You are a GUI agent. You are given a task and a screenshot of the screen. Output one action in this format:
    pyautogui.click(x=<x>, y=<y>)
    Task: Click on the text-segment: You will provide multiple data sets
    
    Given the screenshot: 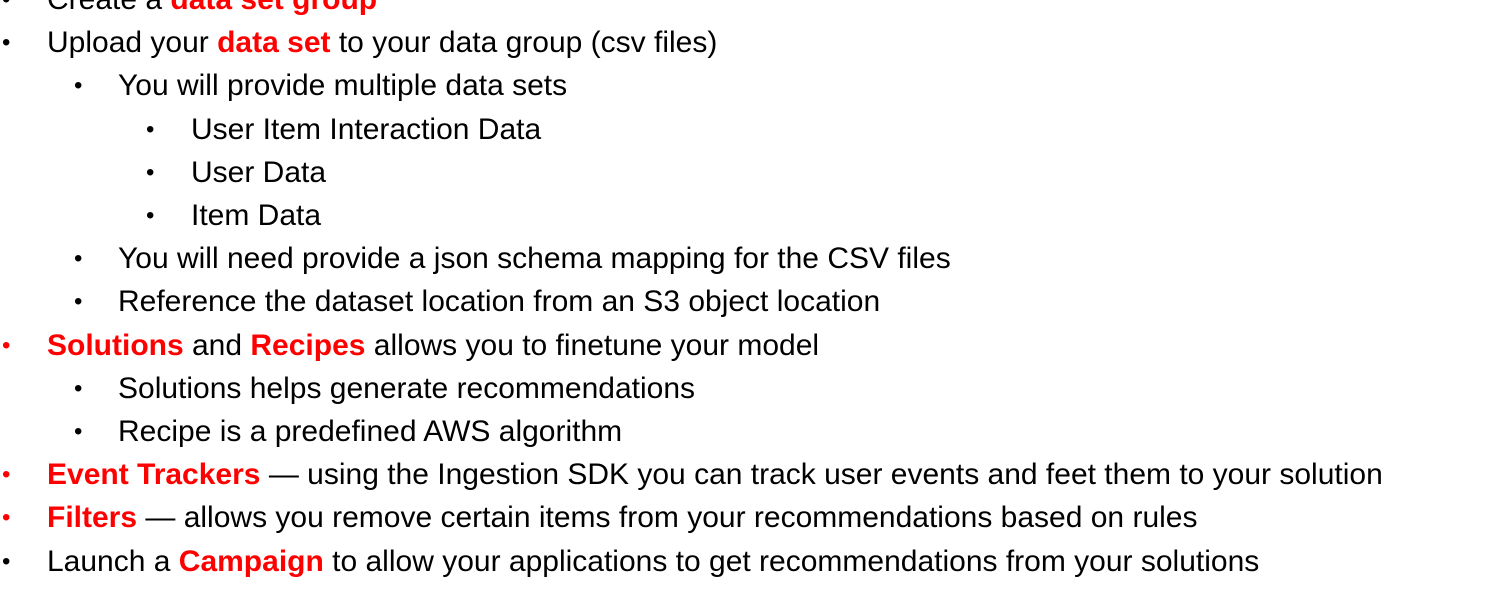 What is the action you would take?
    pyautogui.click(x=343, y=86)
    